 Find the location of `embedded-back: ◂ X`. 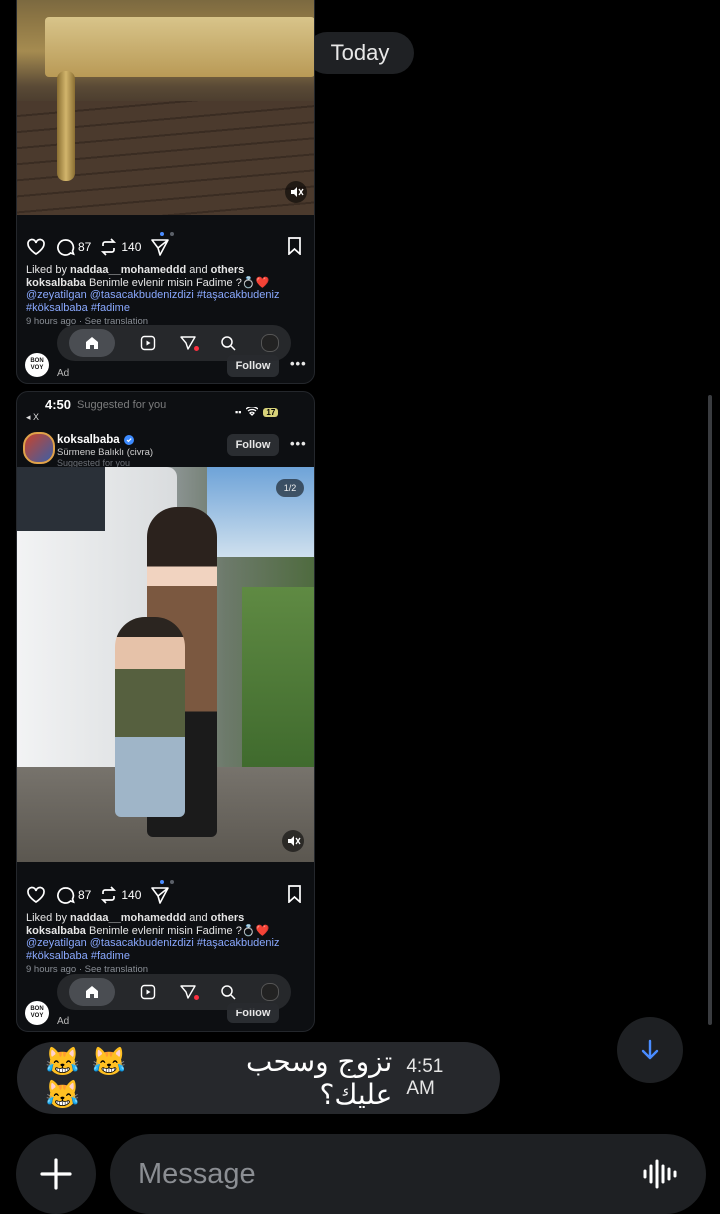

embedded-back: ◂ X is located at coordinates (33, 417).